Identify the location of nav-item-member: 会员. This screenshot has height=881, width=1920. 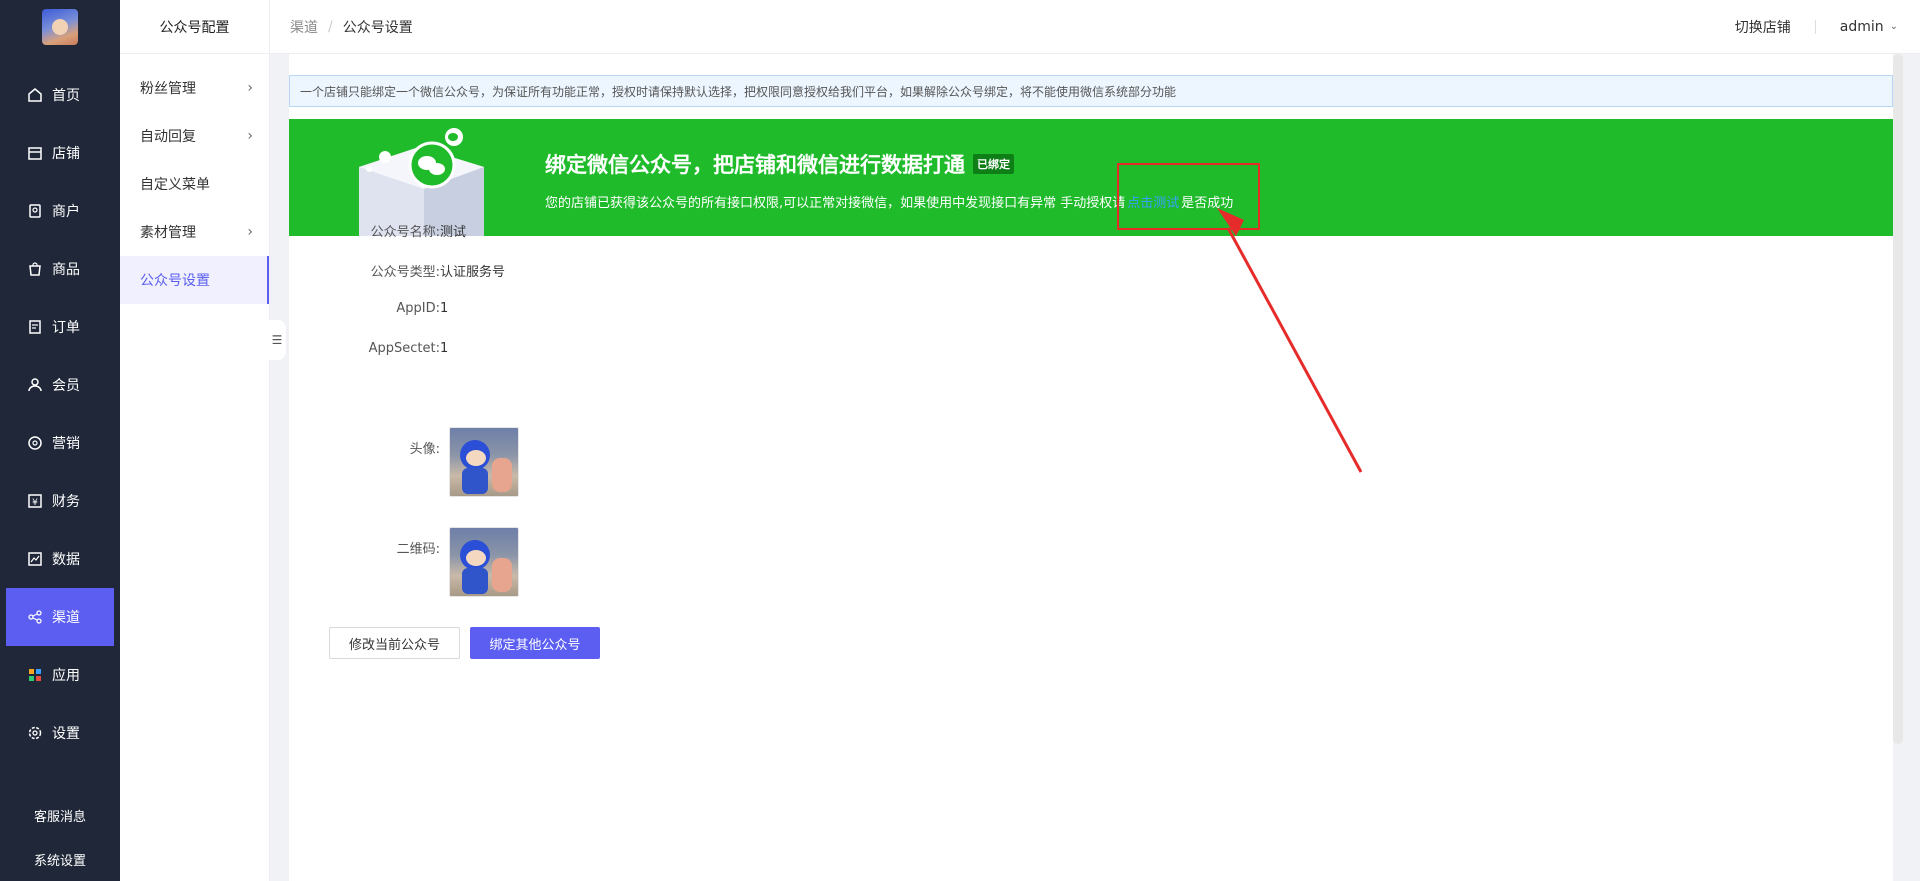
(60, 385).